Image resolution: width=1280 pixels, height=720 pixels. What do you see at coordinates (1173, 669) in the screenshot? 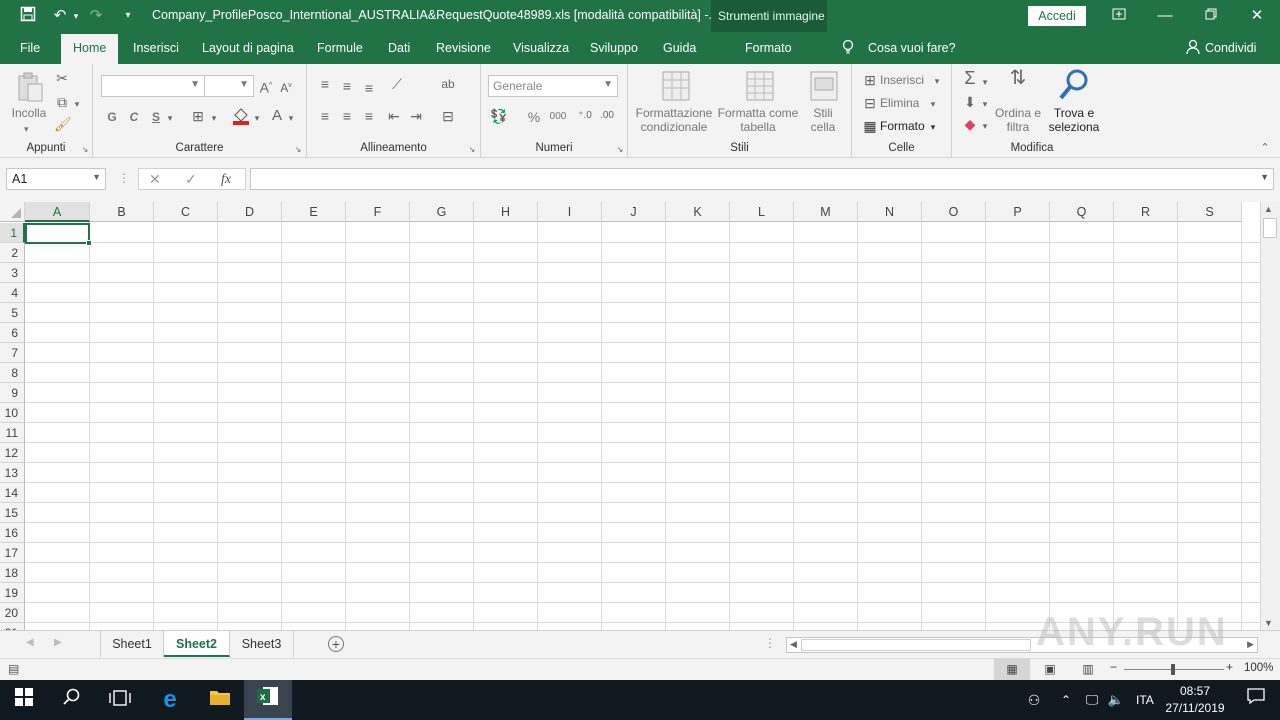
I see `zoom-slider-thumb` at bounding box center [1173, 669].